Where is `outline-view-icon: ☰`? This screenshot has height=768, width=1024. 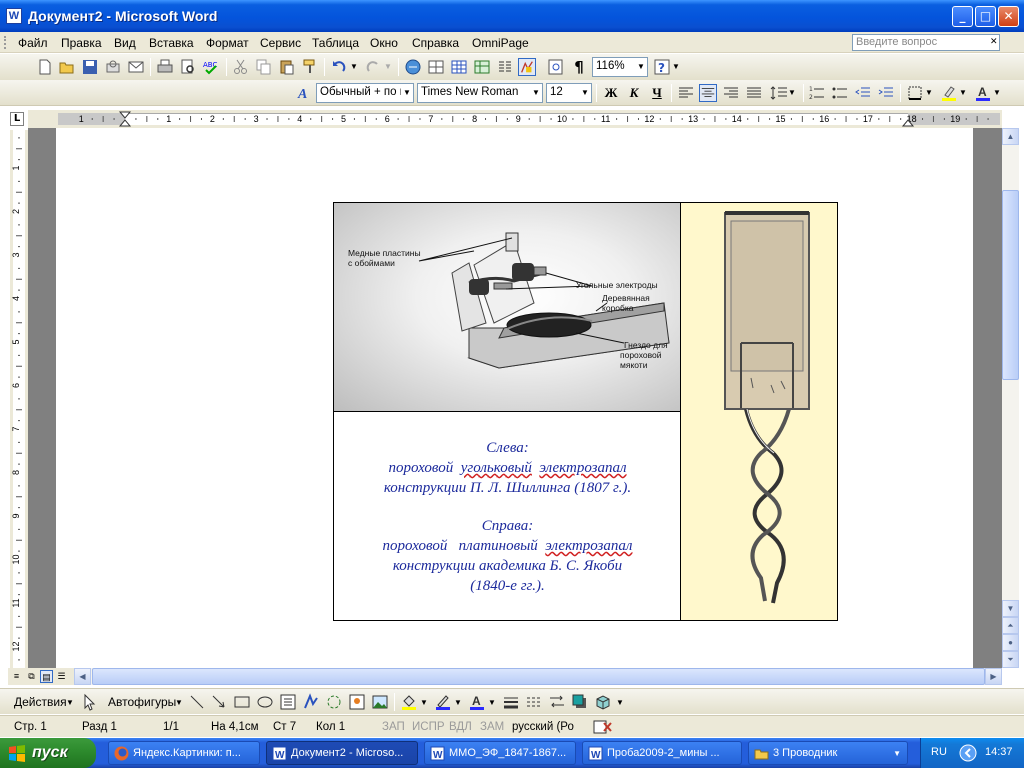
outline-view-icon: ☰ is located at coordinates (61, 676).